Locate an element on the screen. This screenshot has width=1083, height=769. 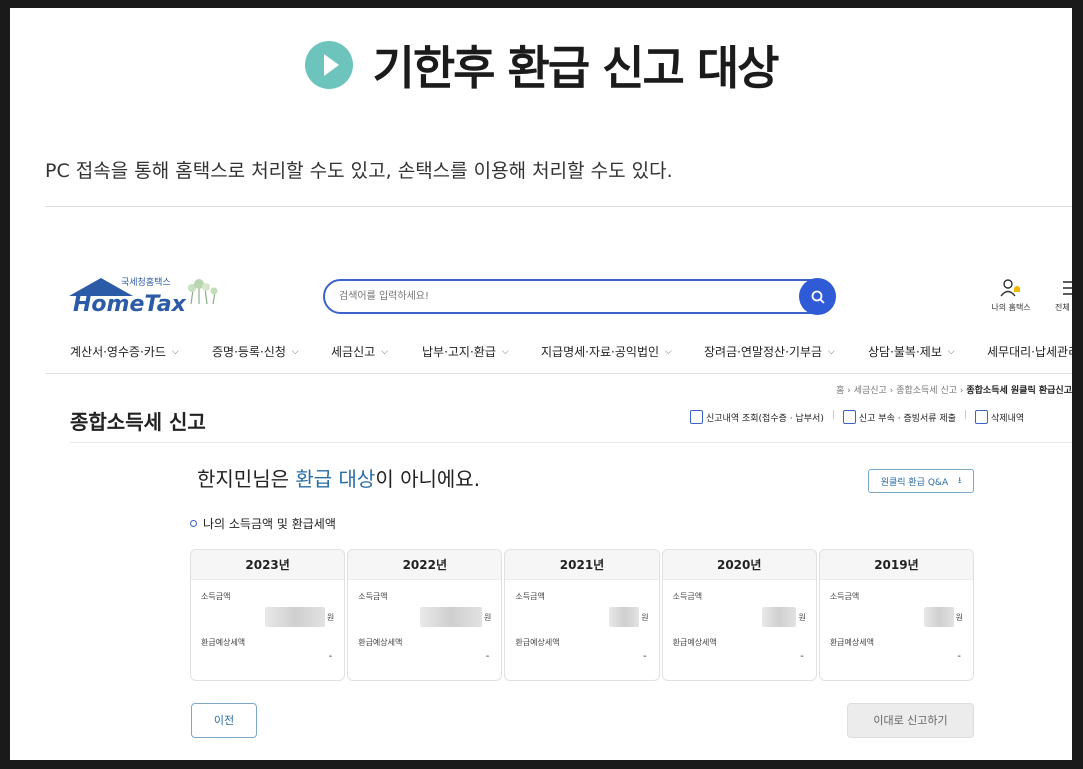
year-heading: 2021년 is located at coordinates (582, 565).